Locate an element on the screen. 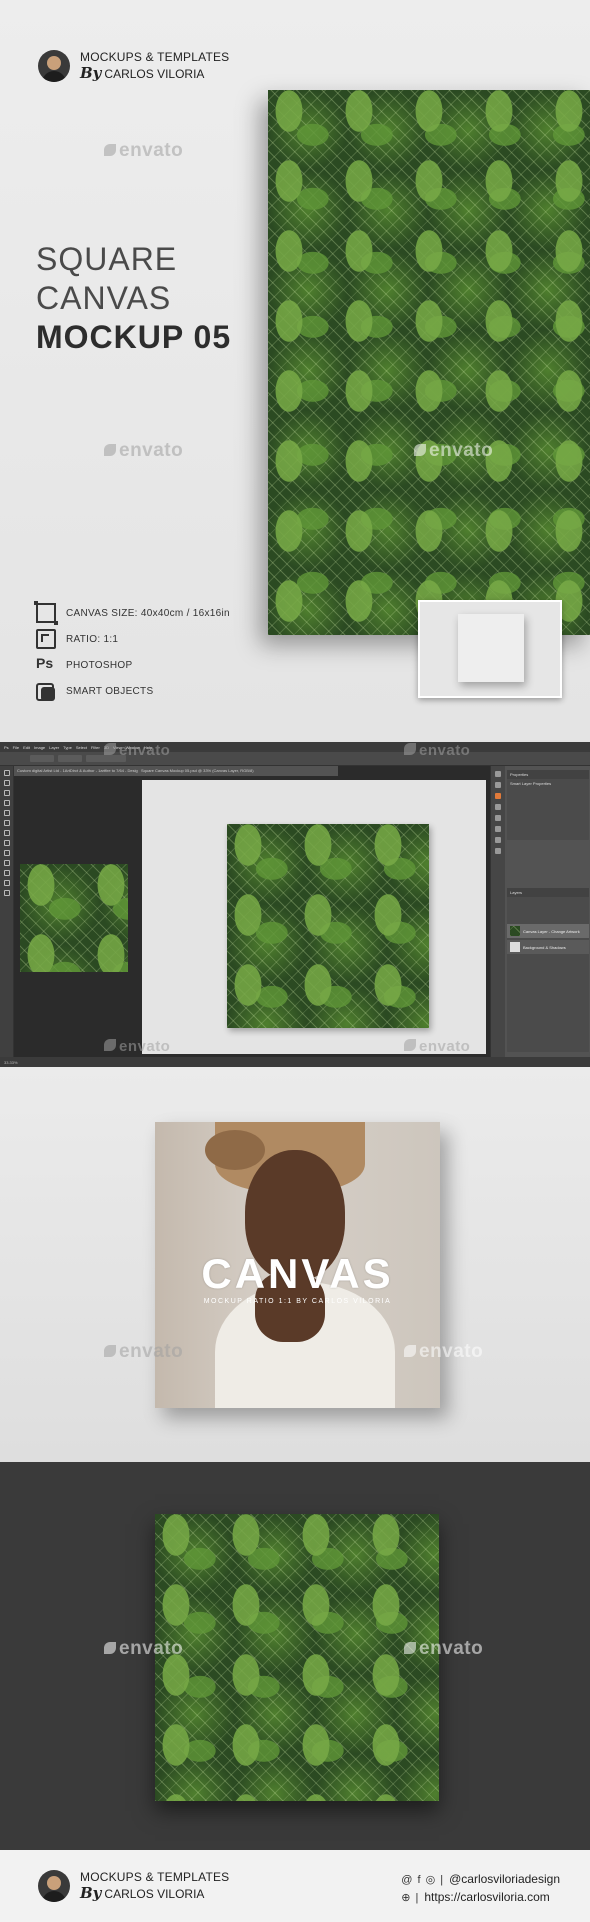 The image size is (590, 1922). leaf-canvas is located at coordinates (297, 1657).